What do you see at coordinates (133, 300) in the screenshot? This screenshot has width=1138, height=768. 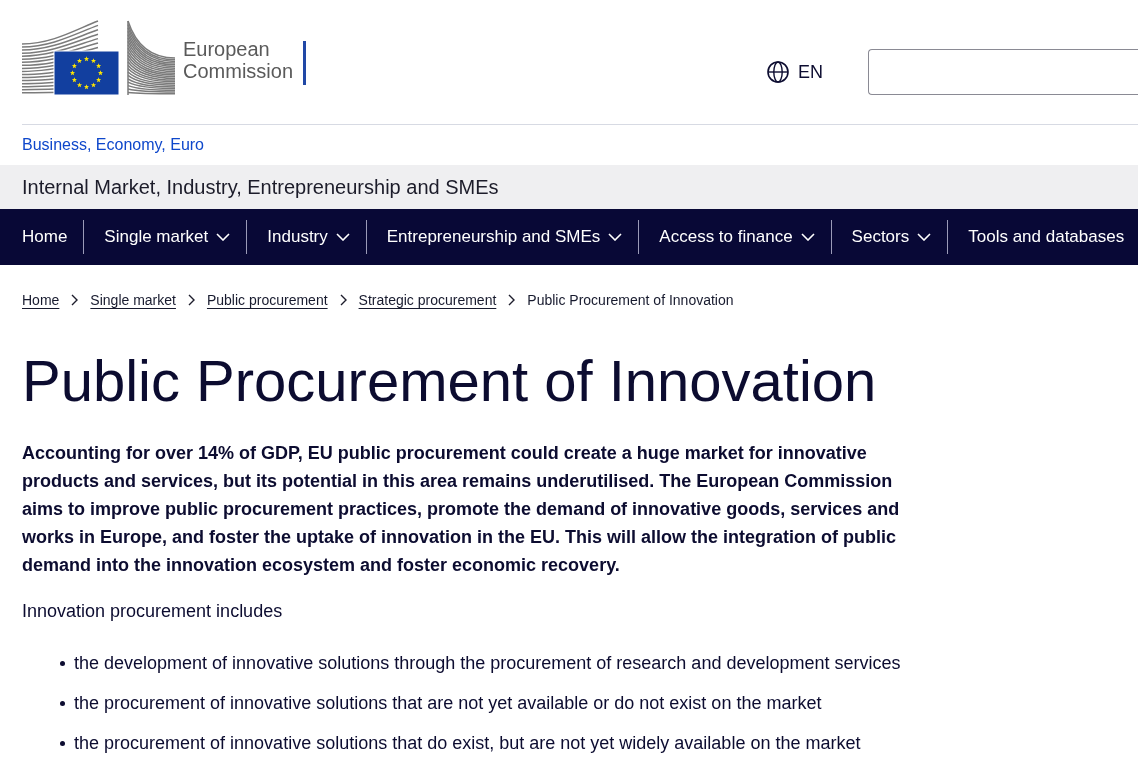 I see `breadcrumb-link: Single market` at bounding box center [133, 300].